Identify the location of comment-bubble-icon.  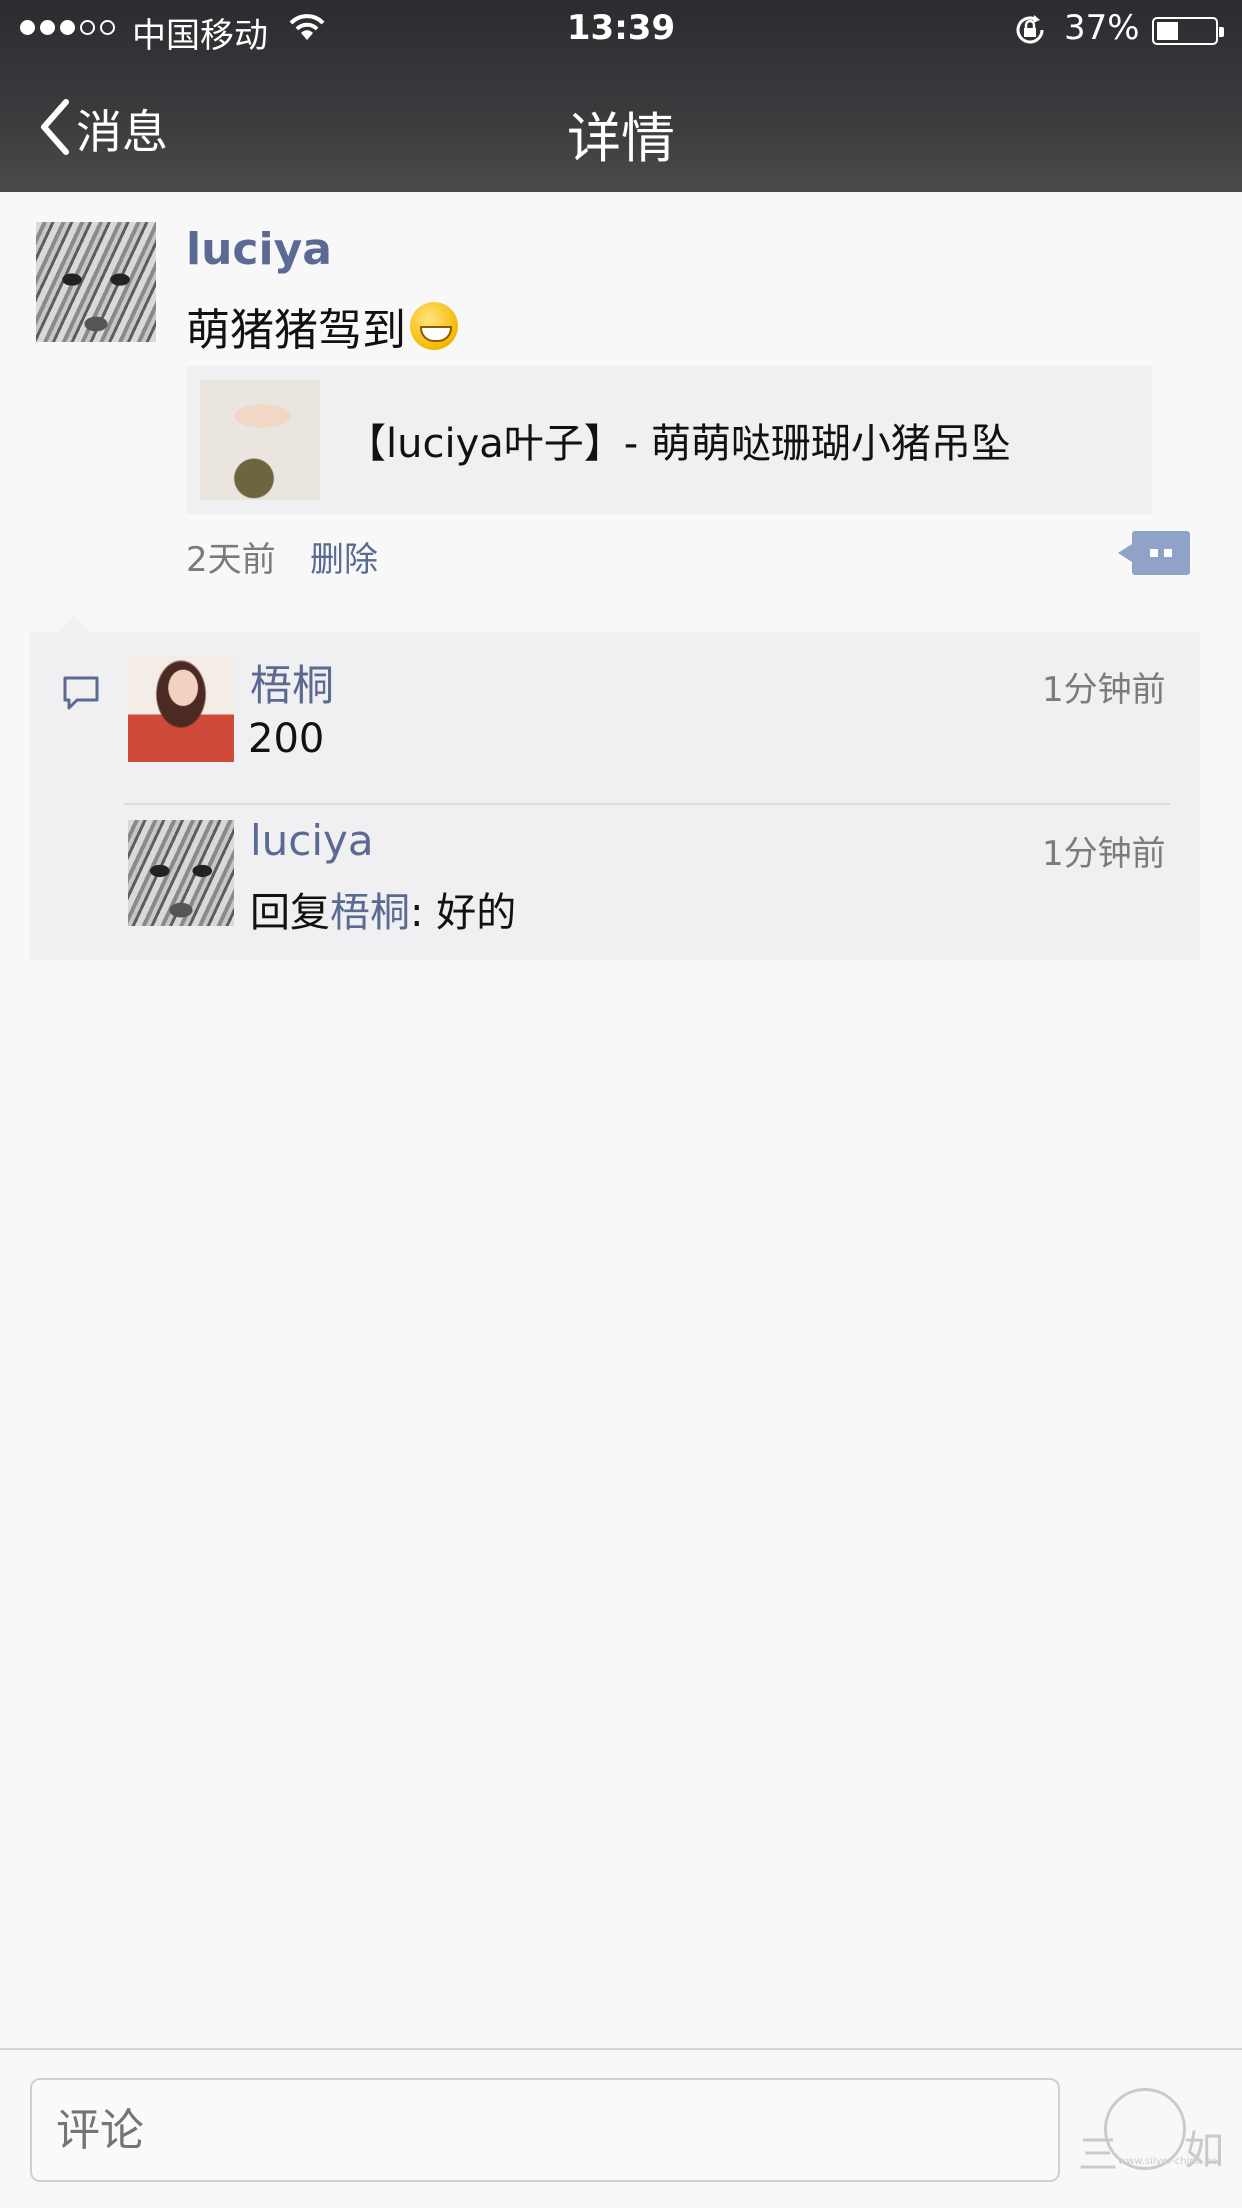
(81, 695).